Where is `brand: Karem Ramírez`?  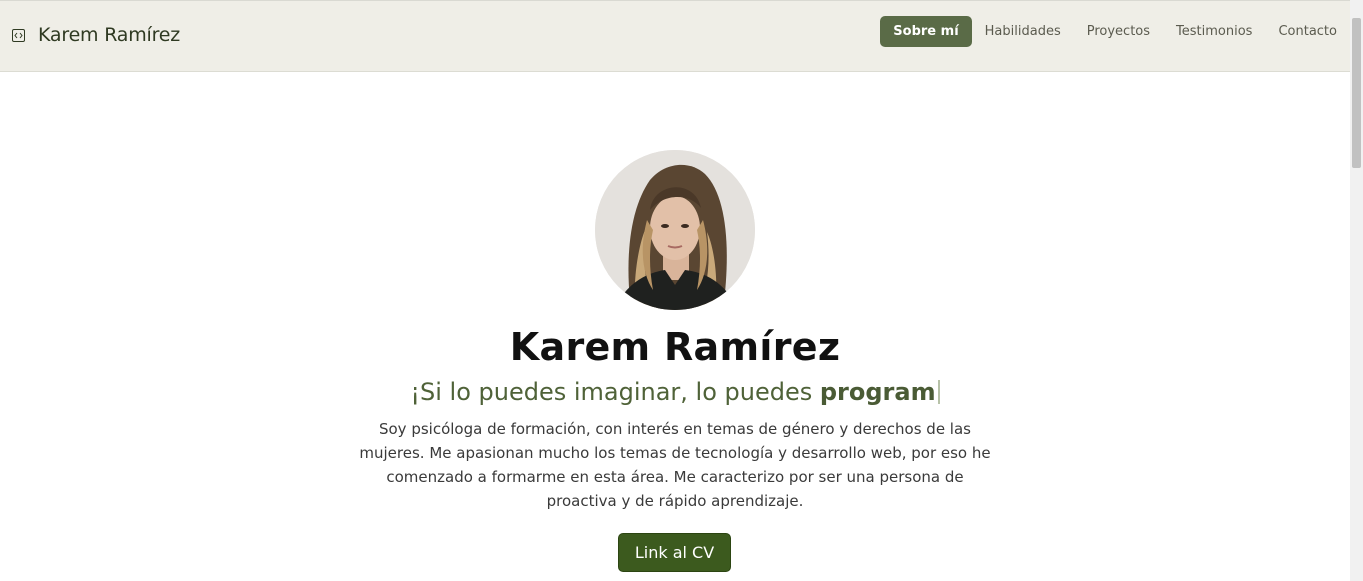
brand: Karem Ramírez is located at coordinates (96, 35).